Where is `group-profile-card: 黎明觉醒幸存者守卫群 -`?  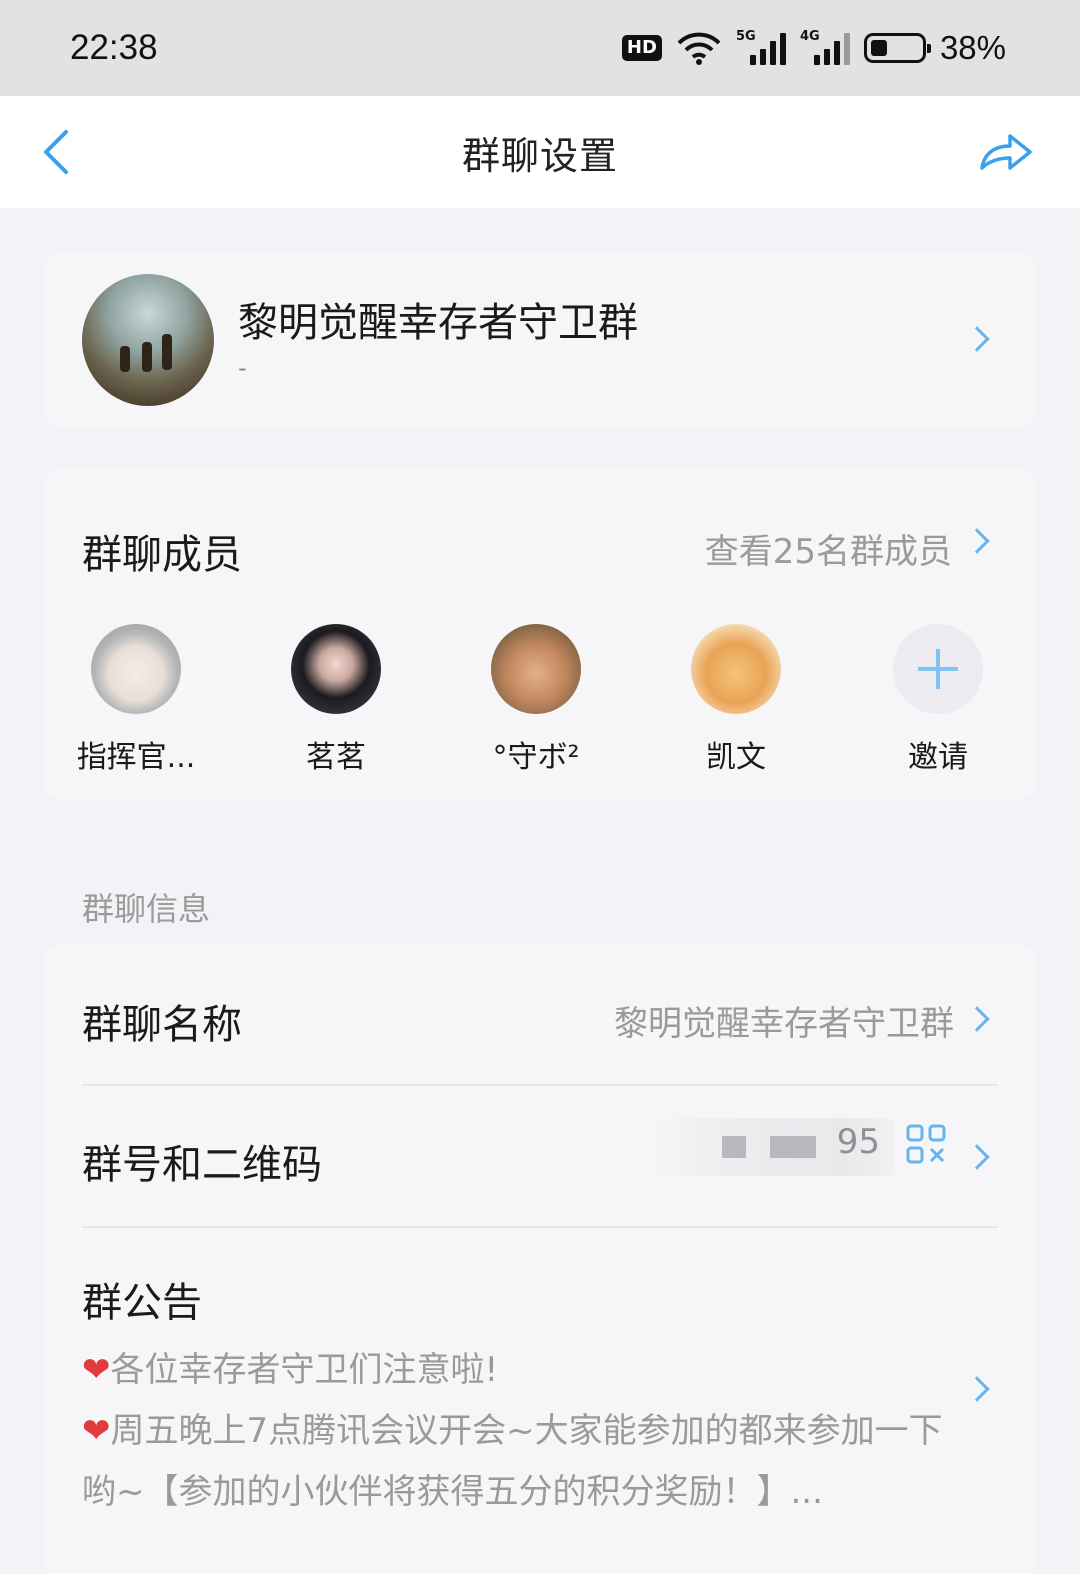 group-profile-card: 黎明觉醒幸存者守卫群 - is located at coordinates (540, 339).